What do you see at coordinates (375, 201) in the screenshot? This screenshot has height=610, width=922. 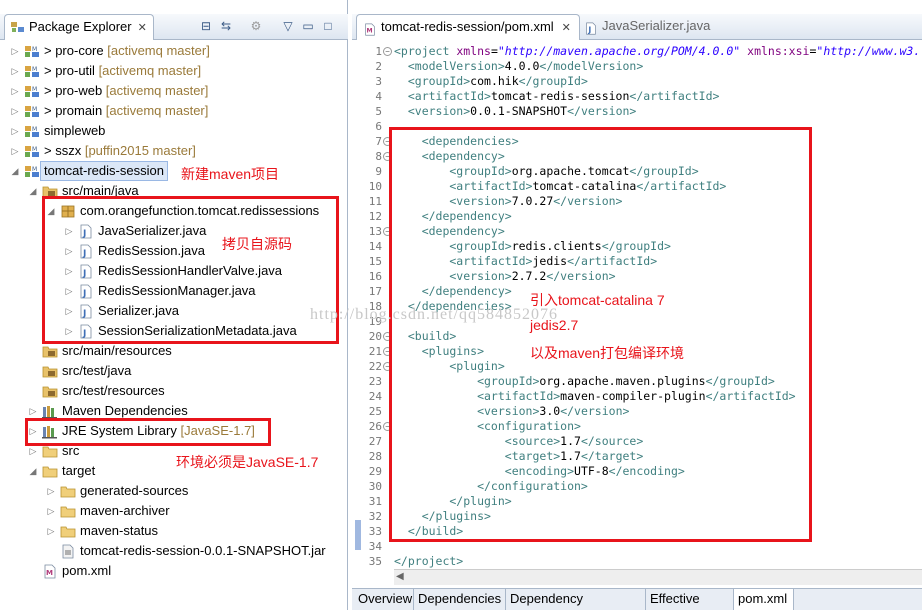 I see `line-number: 11` at bounding box center [375, 201].